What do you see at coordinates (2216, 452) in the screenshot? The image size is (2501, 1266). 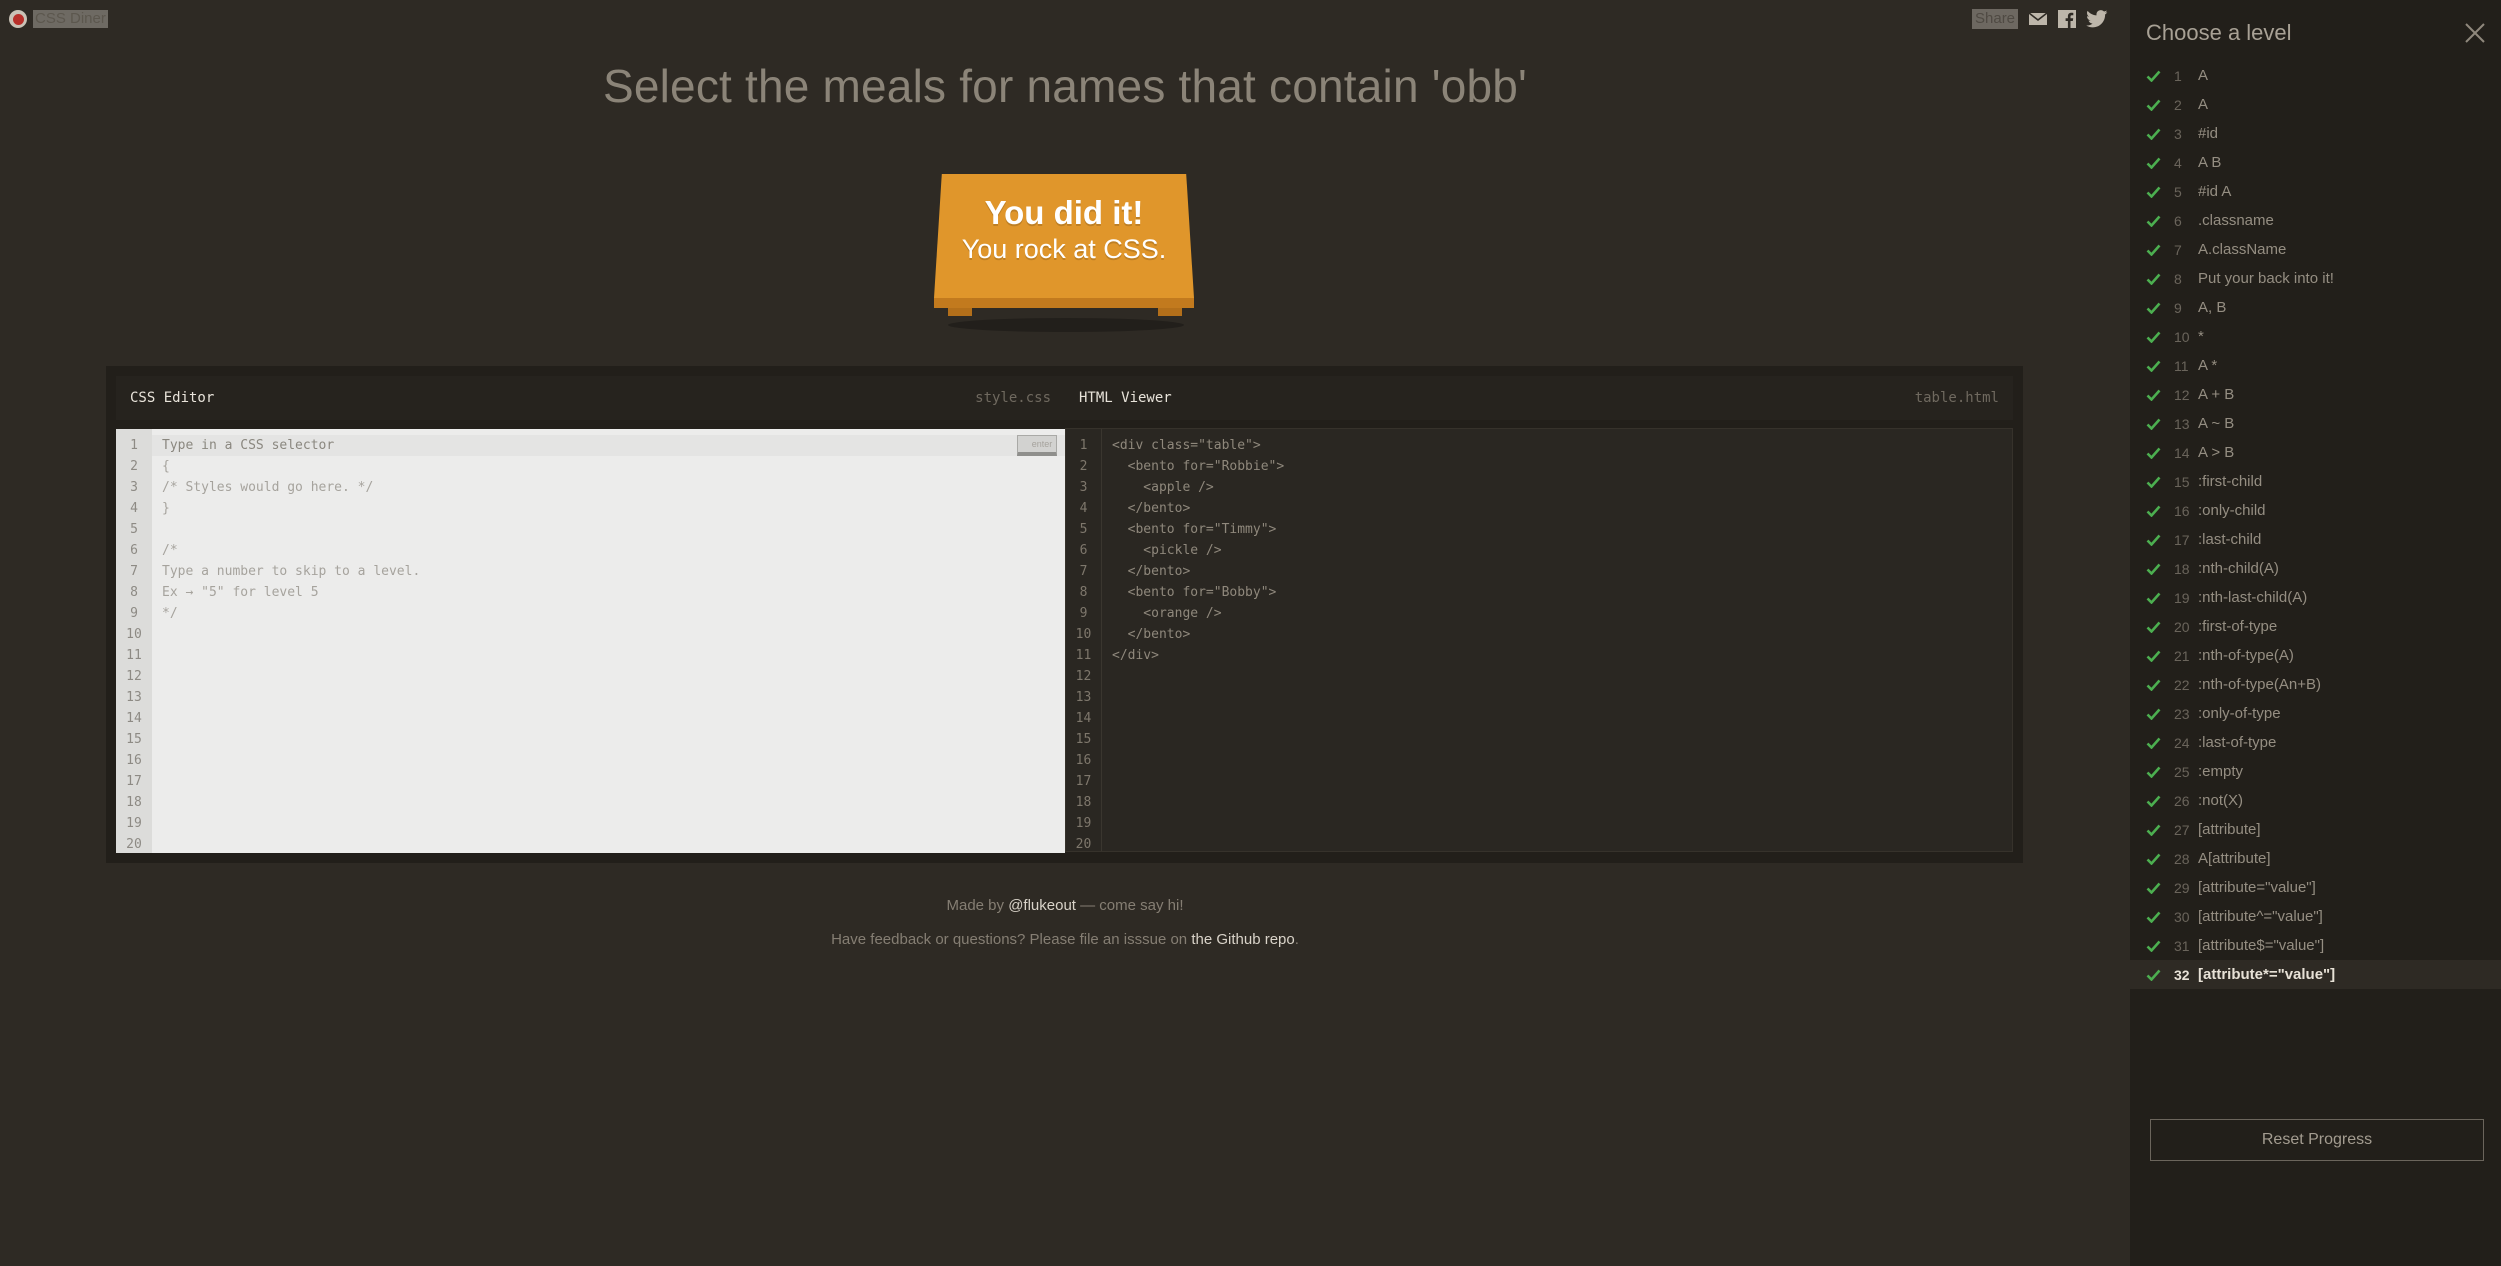 I see `level-label: A > B` at bounding box center [2216, 452].